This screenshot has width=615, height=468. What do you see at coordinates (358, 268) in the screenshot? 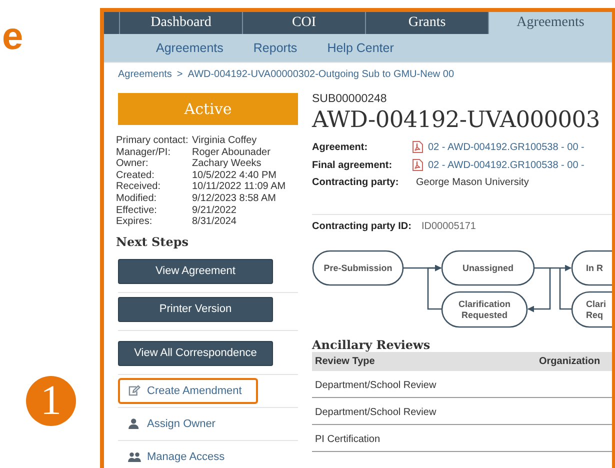
I see `workflow-step: Pre-Submission` at bounding box center [358, 268].